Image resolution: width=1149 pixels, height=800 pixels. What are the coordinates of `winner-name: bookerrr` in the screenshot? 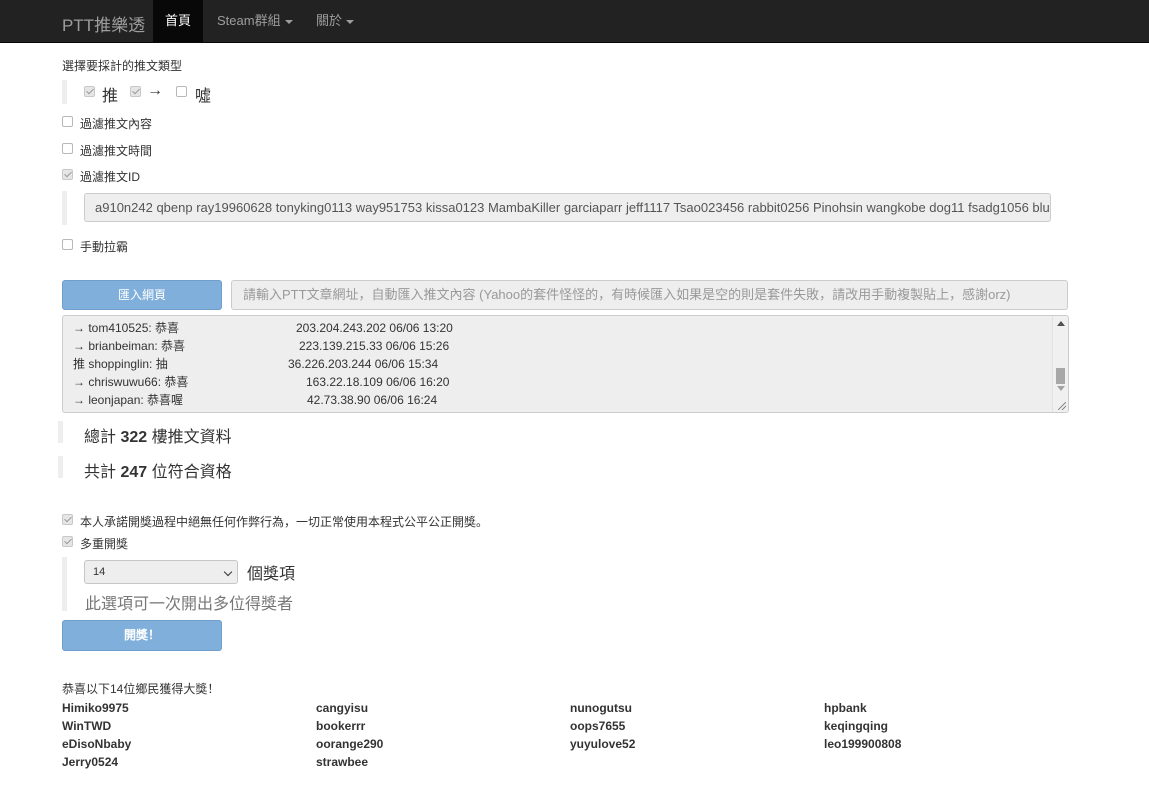 It's located at (341, 726).